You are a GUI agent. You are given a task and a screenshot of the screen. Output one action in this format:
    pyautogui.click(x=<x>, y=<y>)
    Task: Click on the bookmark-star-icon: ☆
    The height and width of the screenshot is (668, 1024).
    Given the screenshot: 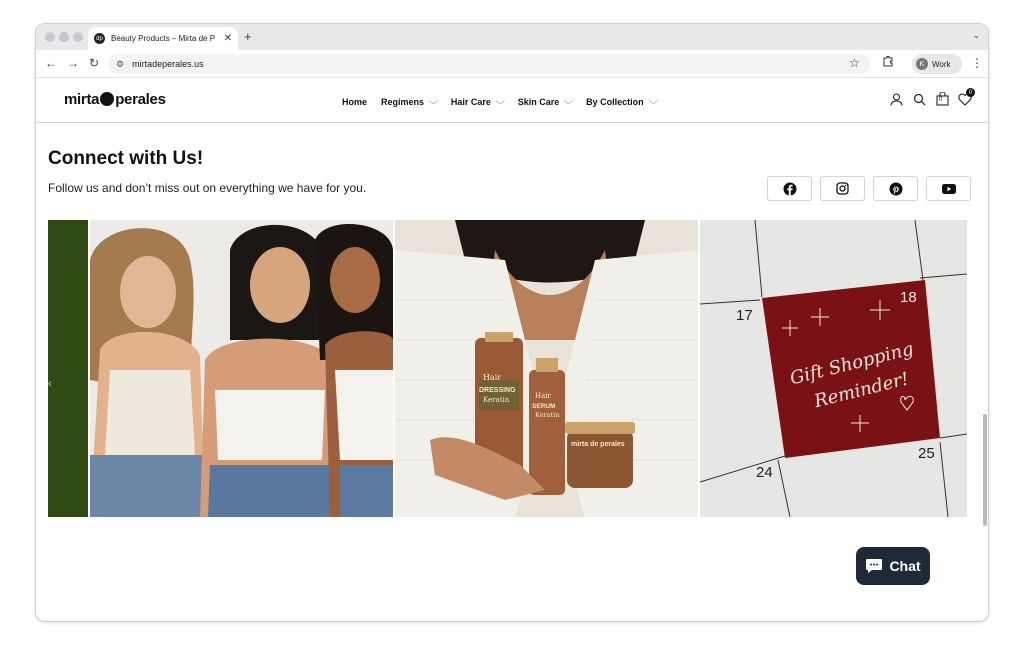 What is the action you would take?
    pyautogui.click(x=854, y=63)
    